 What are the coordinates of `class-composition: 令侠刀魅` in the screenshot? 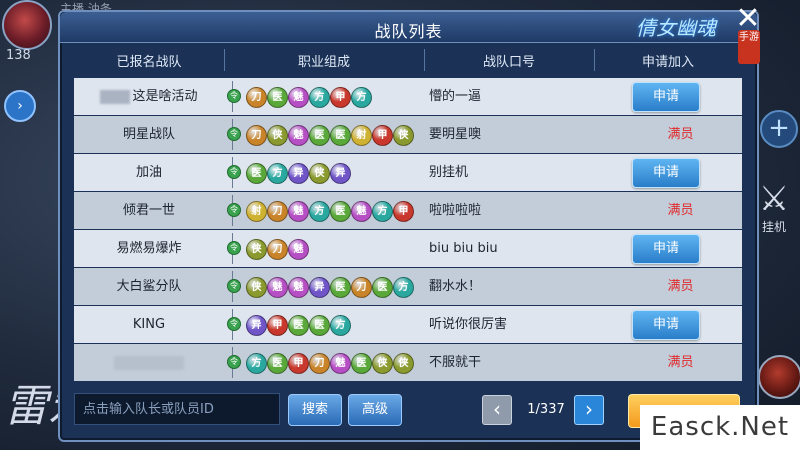 It's located at (324, 248).